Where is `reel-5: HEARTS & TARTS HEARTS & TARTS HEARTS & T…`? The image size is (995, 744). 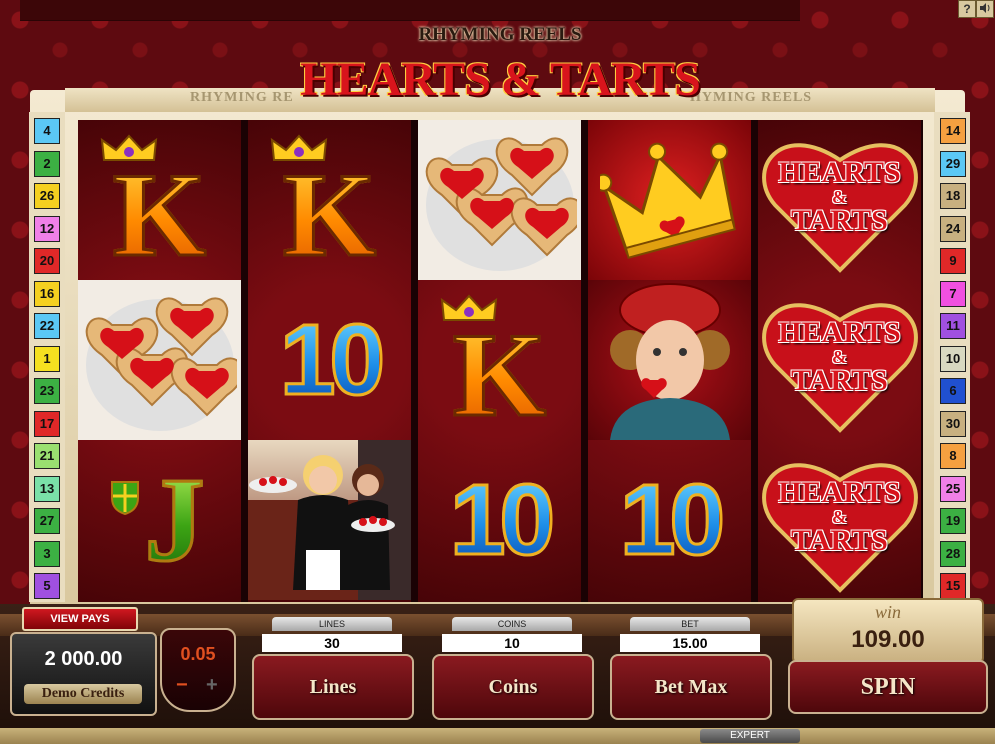
reel-5: HEARTS & TARTS HEARTS & TARTS HEARTS & T… is located at coordinates (839, 361).